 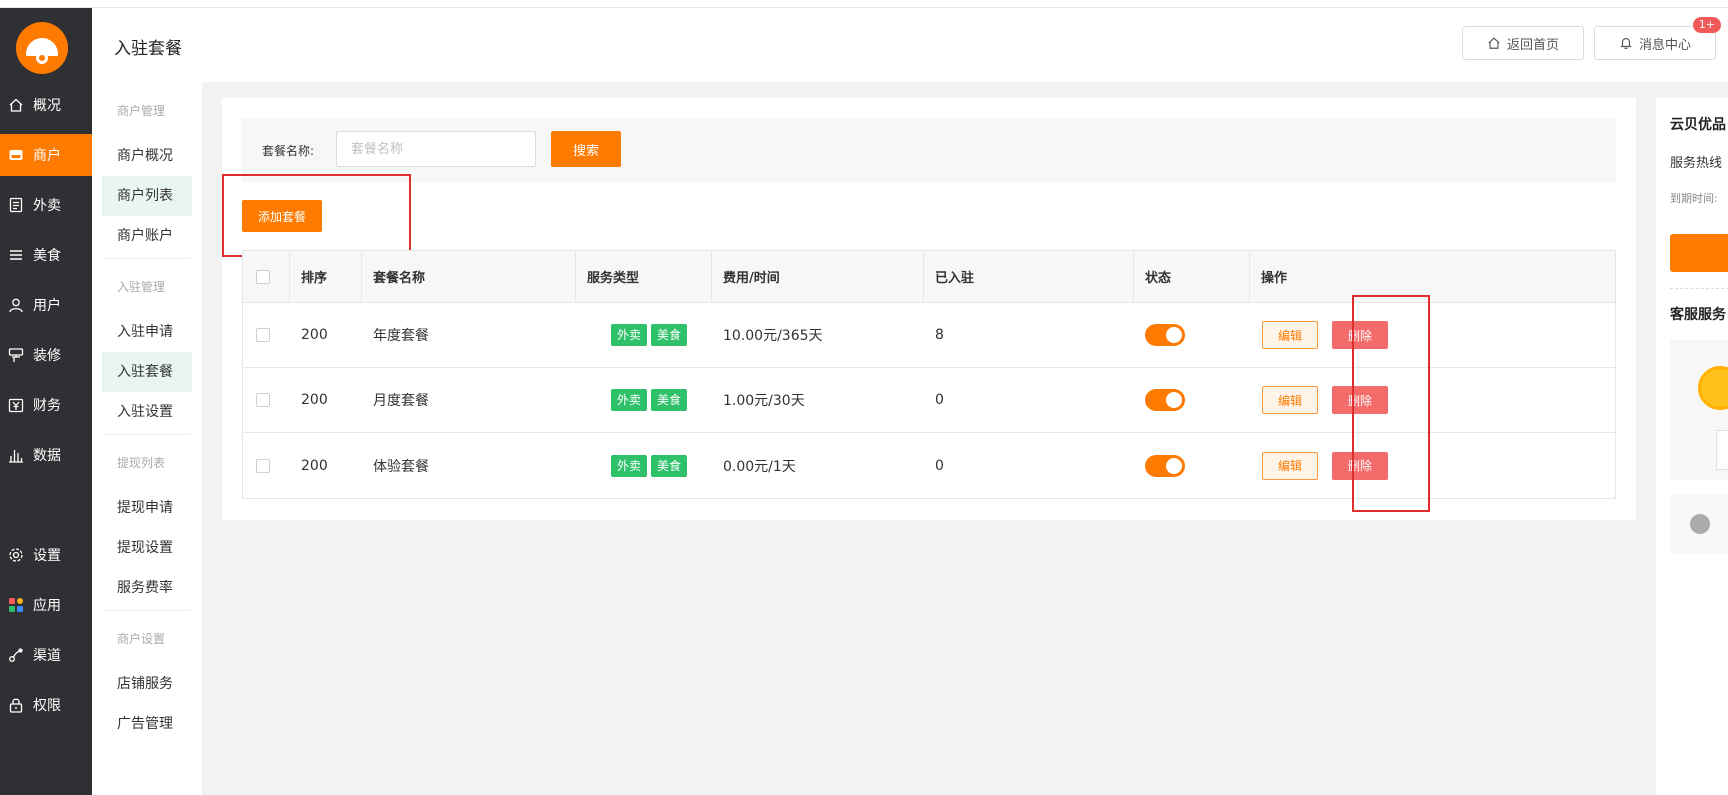 I want to click on joined-count: 8, so click(x=939, y=335).